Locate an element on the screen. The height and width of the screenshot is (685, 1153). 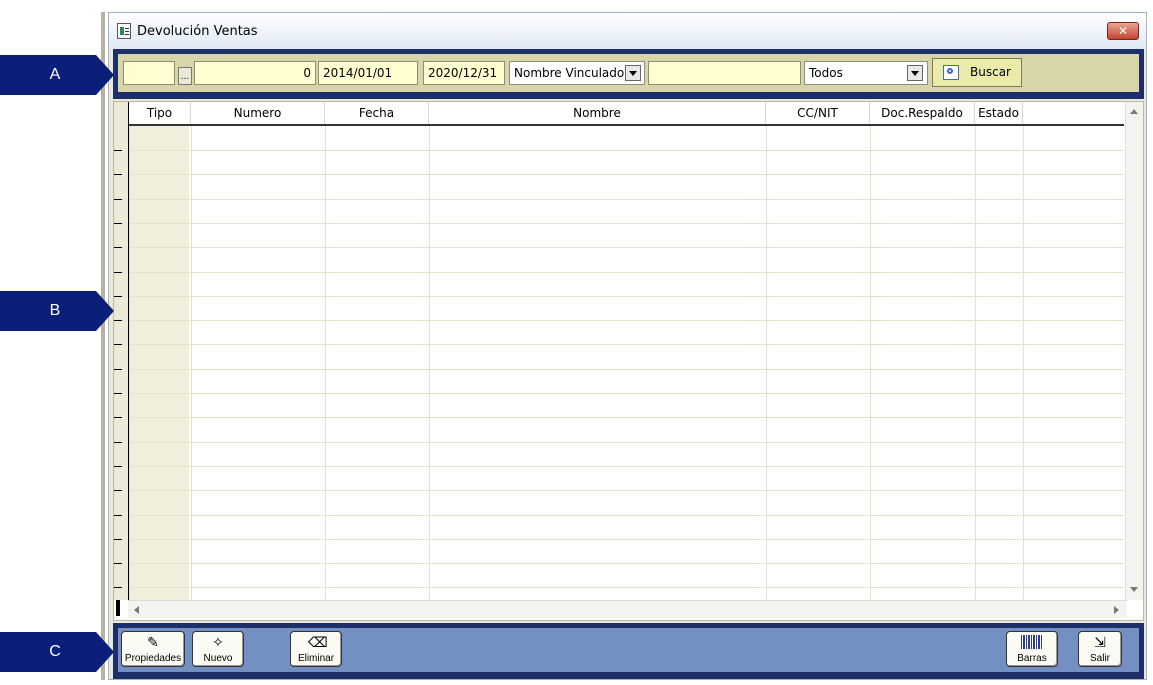
callout-a: A is located at coordinates (57, 75).